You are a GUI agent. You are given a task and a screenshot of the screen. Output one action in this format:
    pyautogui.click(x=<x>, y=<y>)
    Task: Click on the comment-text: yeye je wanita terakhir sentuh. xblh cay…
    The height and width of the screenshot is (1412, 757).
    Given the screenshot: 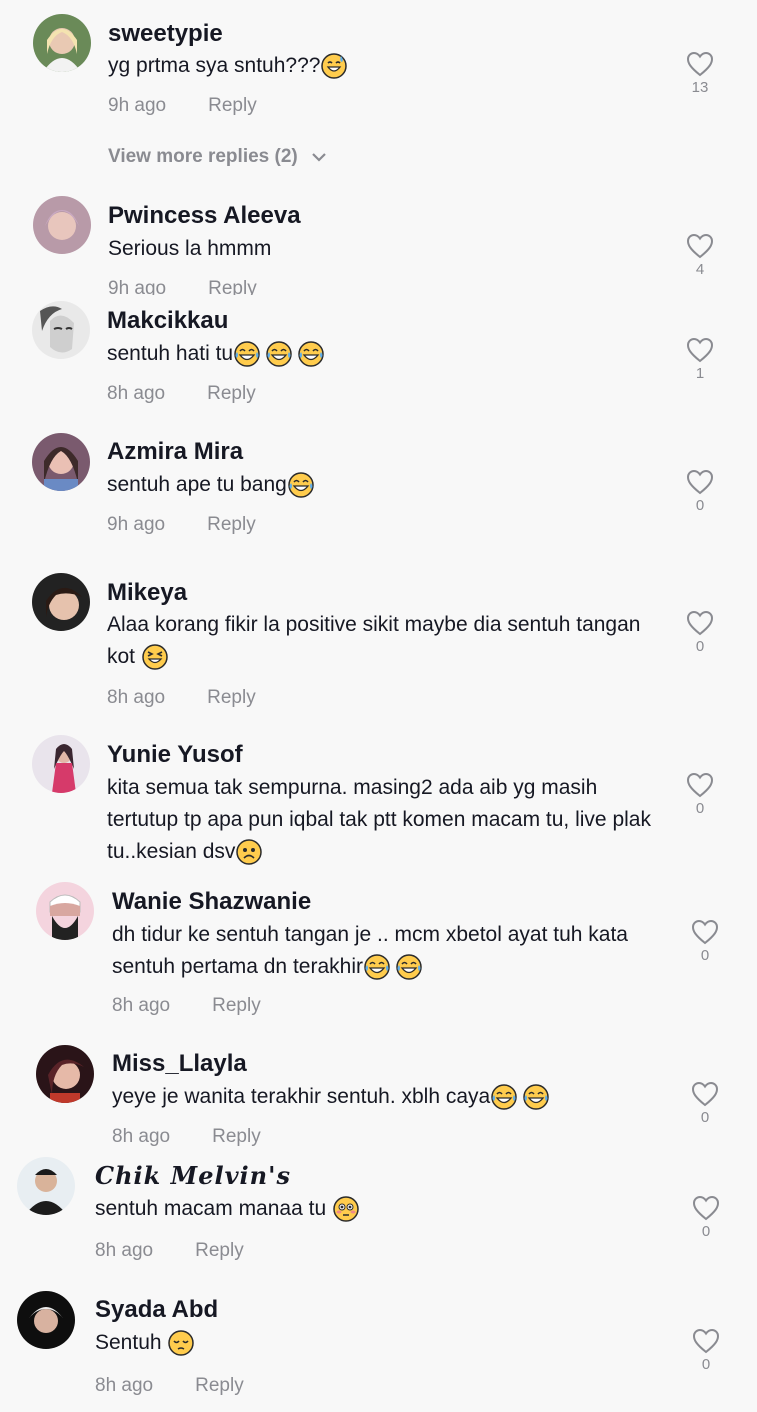 What is the action you would take?
    pyautogui.click(x=392, y=1097)
    